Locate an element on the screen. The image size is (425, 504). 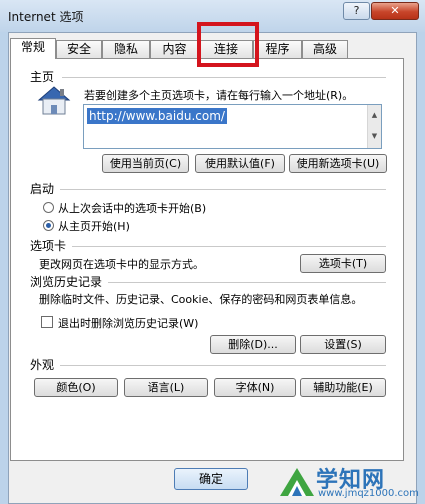
tab-privacy: 隐私 is located at coordinates (126, 49).